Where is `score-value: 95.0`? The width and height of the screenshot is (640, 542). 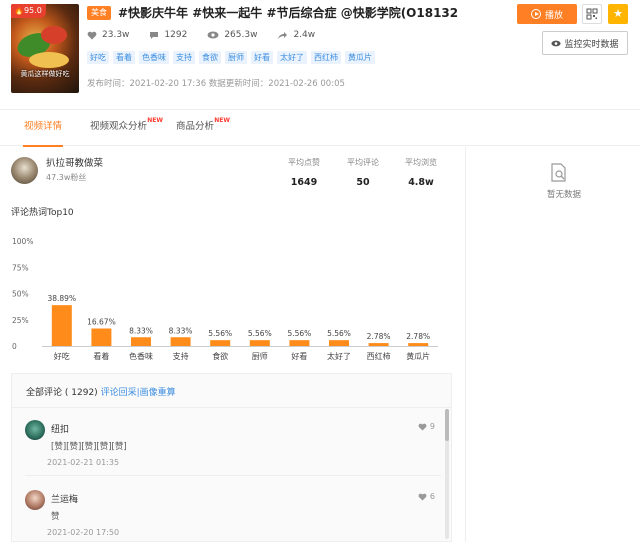
score-value: 95.0 is located at coordinates (32, 10).